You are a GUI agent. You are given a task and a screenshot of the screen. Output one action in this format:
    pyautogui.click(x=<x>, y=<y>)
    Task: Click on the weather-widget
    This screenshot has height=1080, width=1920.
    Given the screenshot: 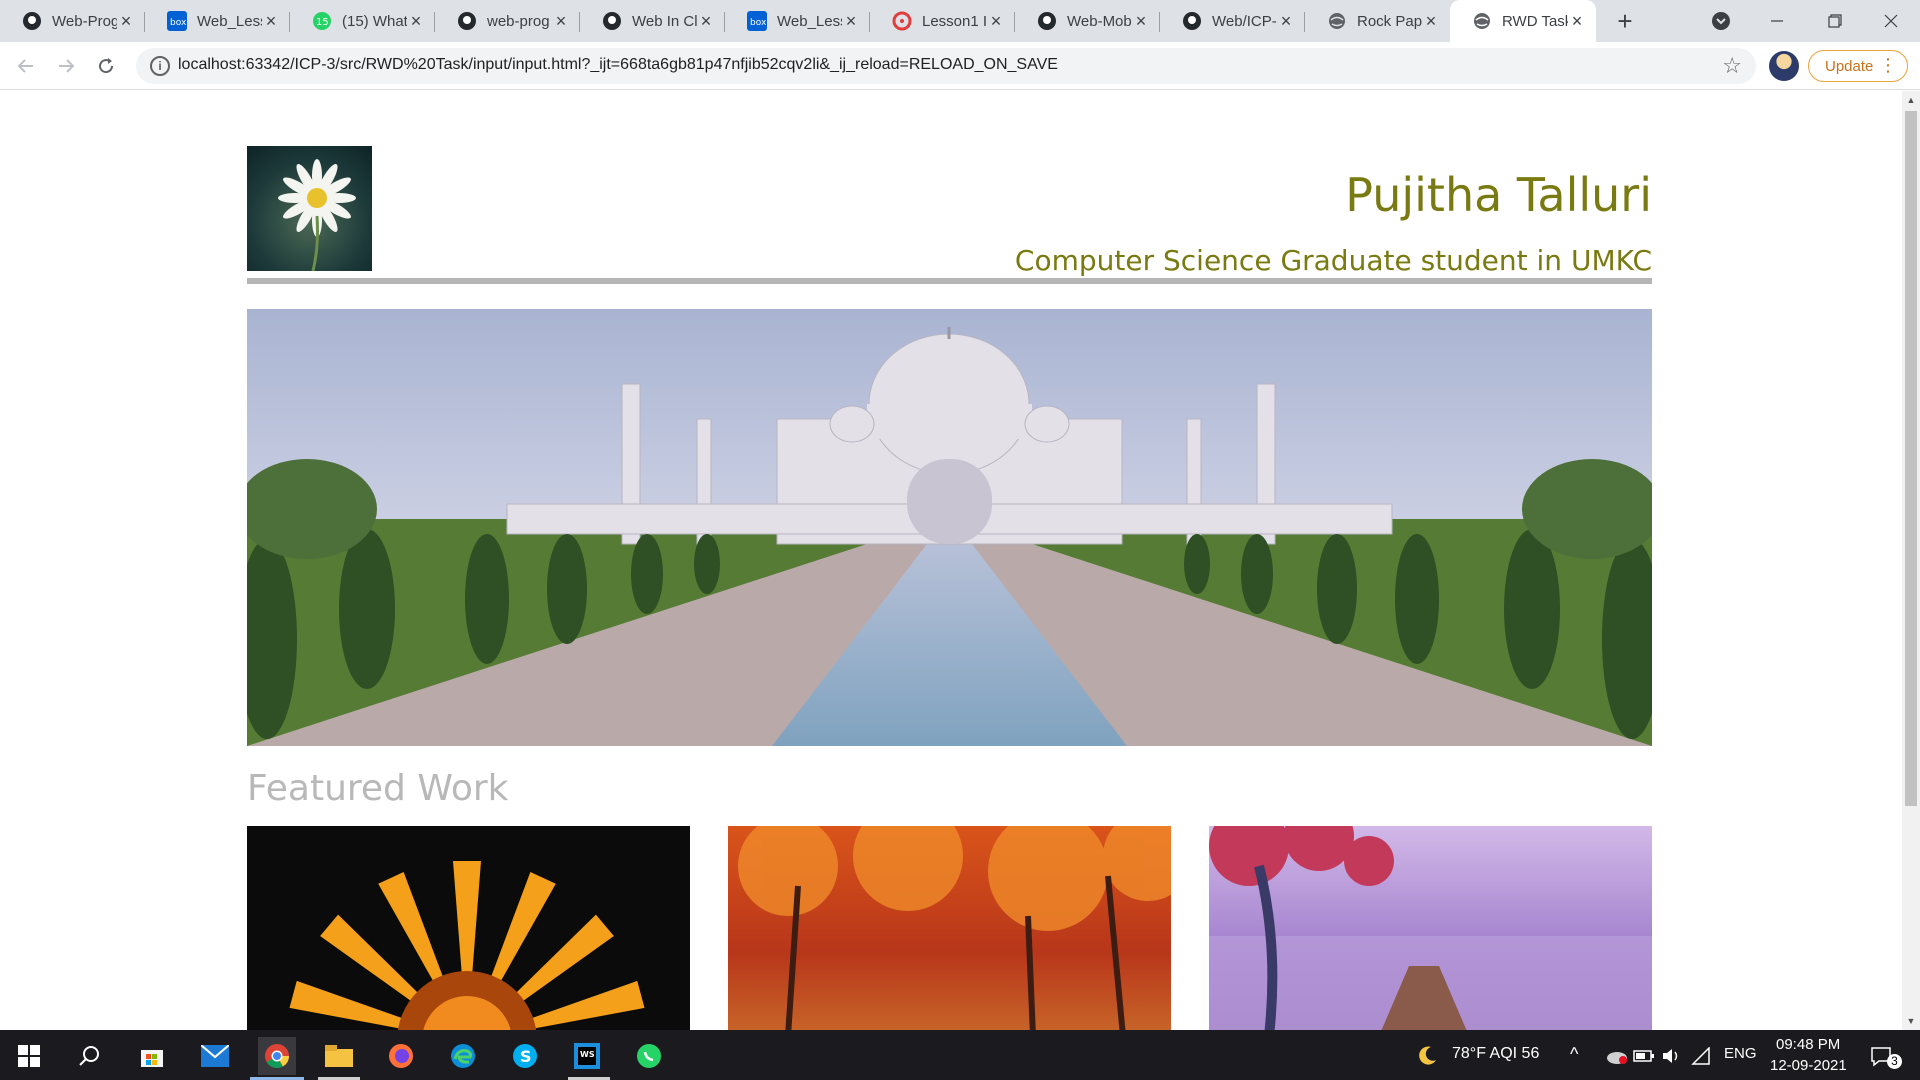 What is the action you would take?
    pyautogui.click(x=1427, y=1056)
    